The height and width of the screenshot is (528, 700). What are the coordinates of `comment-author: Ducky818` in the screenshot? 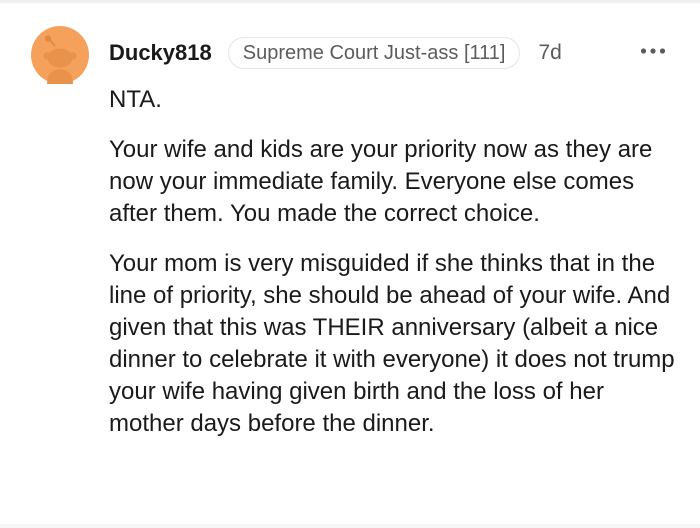 It's located at (160, 53).